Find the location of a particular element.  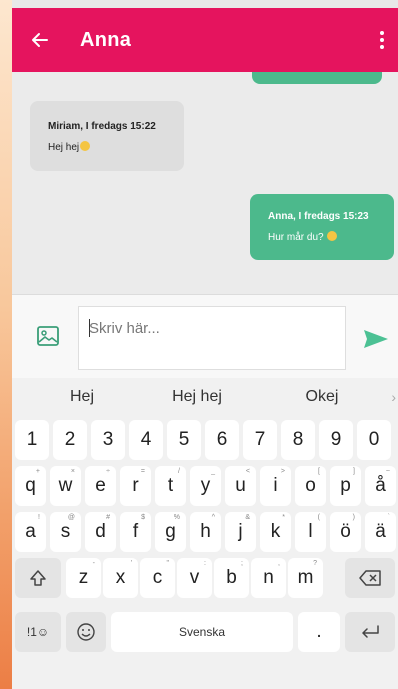

image-attach-icon is located at coordinates (48, 336).